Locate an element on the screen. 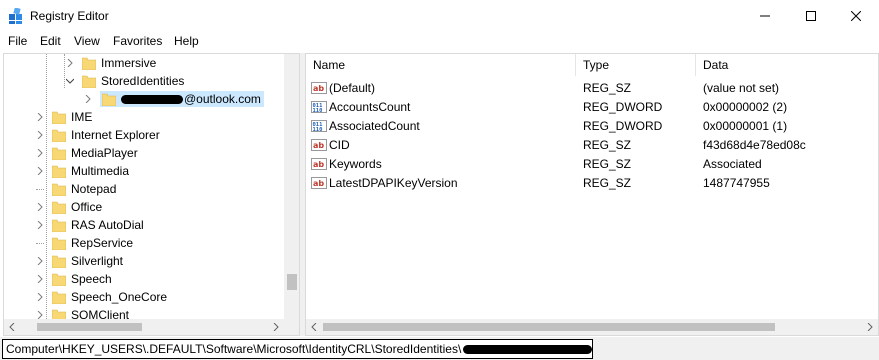 Image resolution: width=879 pixels, height=360 pixels. value-data: 1487747955 is located at coordinates (736, 182).